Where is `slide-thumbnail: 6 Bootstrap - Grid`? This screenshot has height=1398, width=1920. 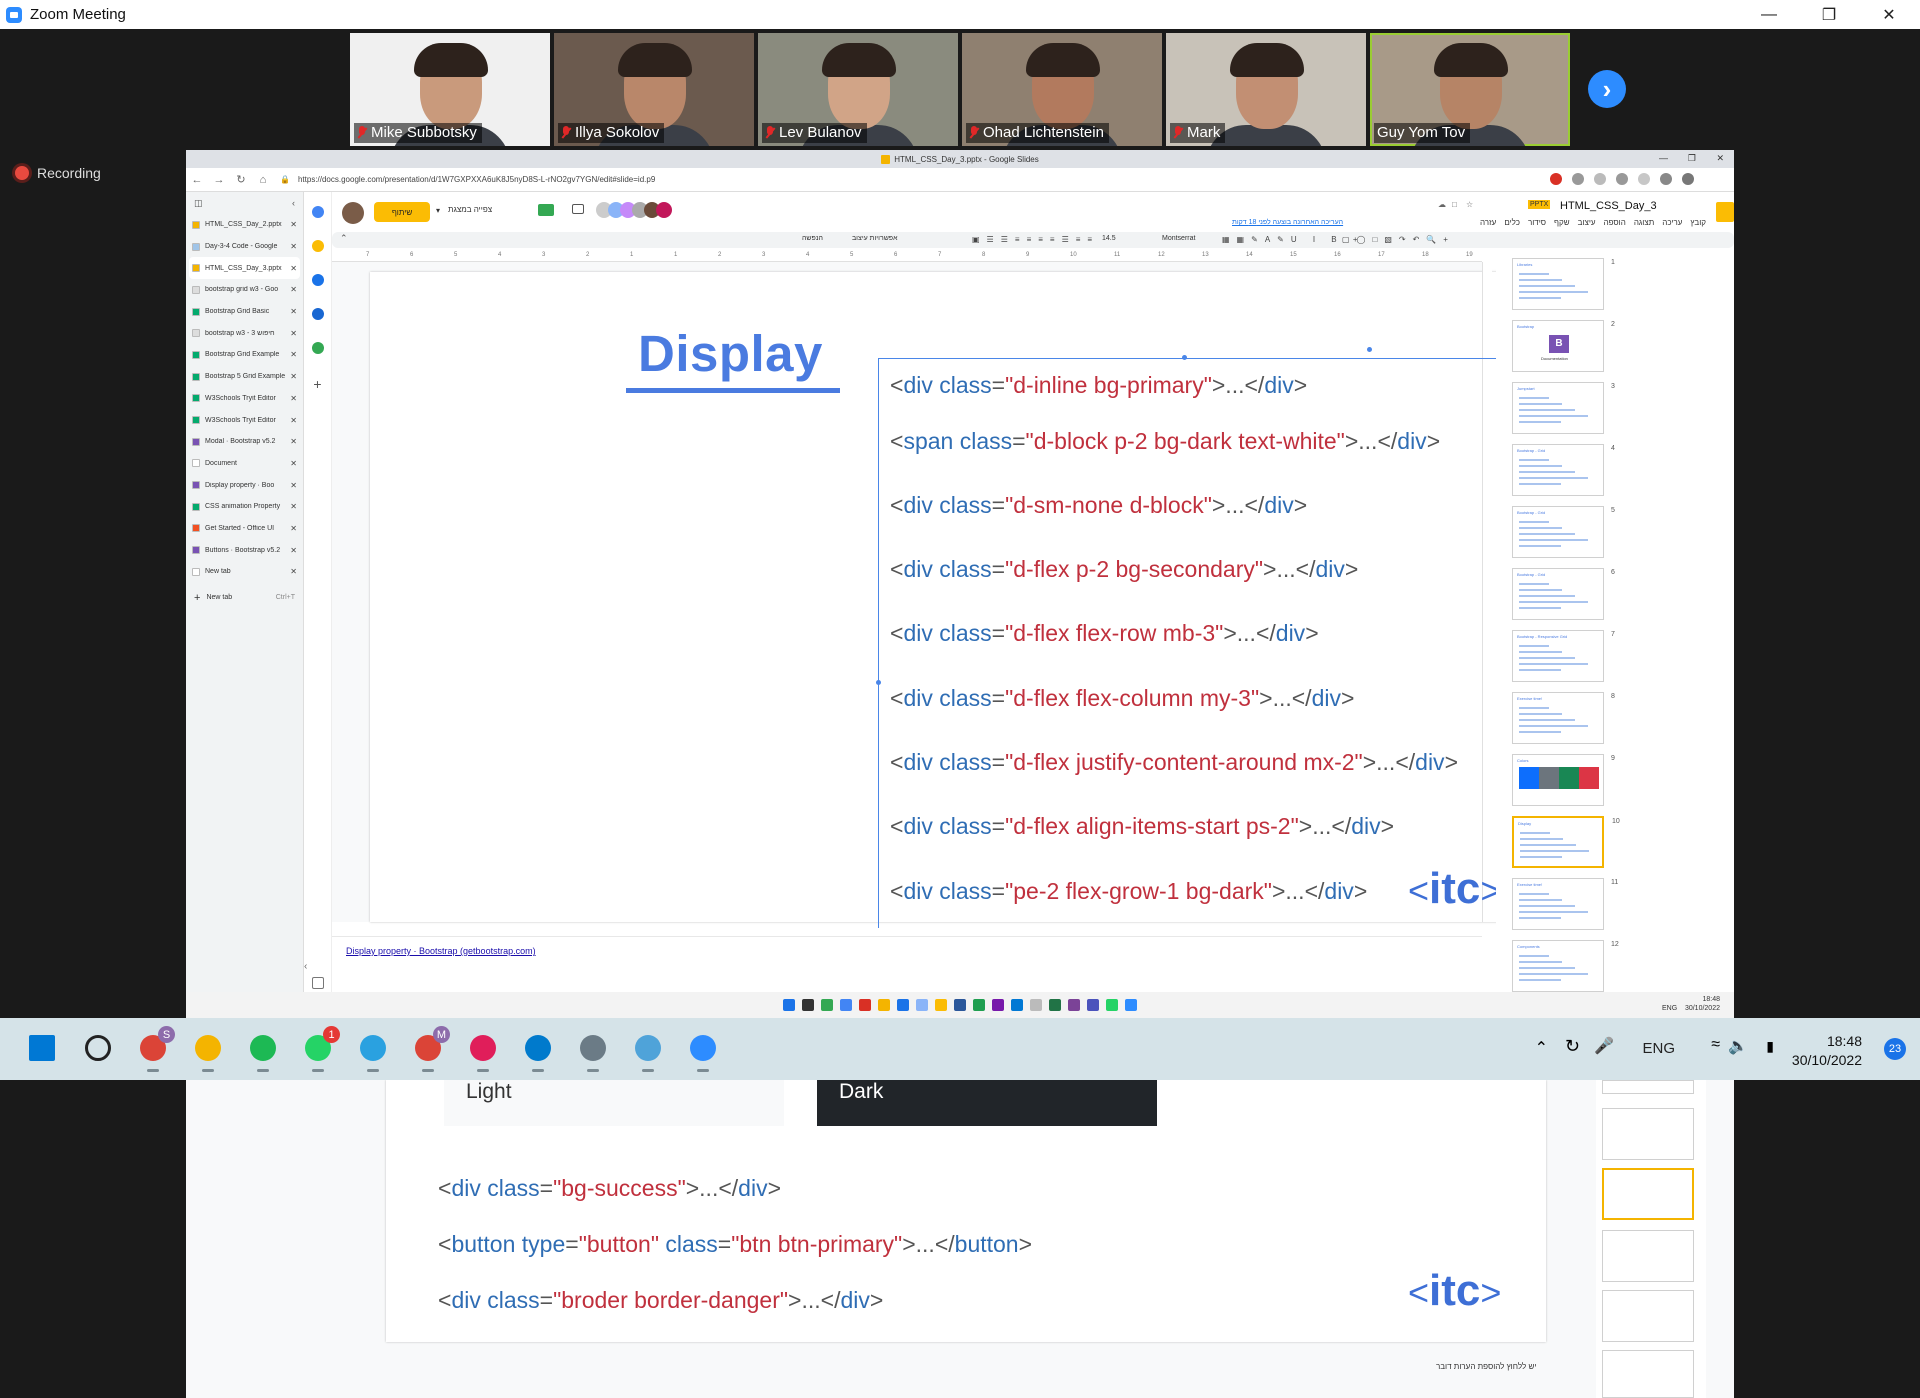 slide-thumbnail: 6 Bootstrap - Grid is located at coordinates (1563, 594).